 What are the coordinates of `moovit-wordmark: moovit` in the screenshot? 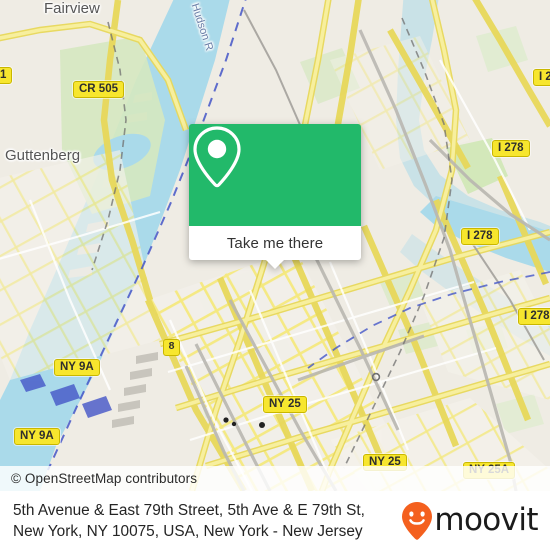 It's located at (486, 520).